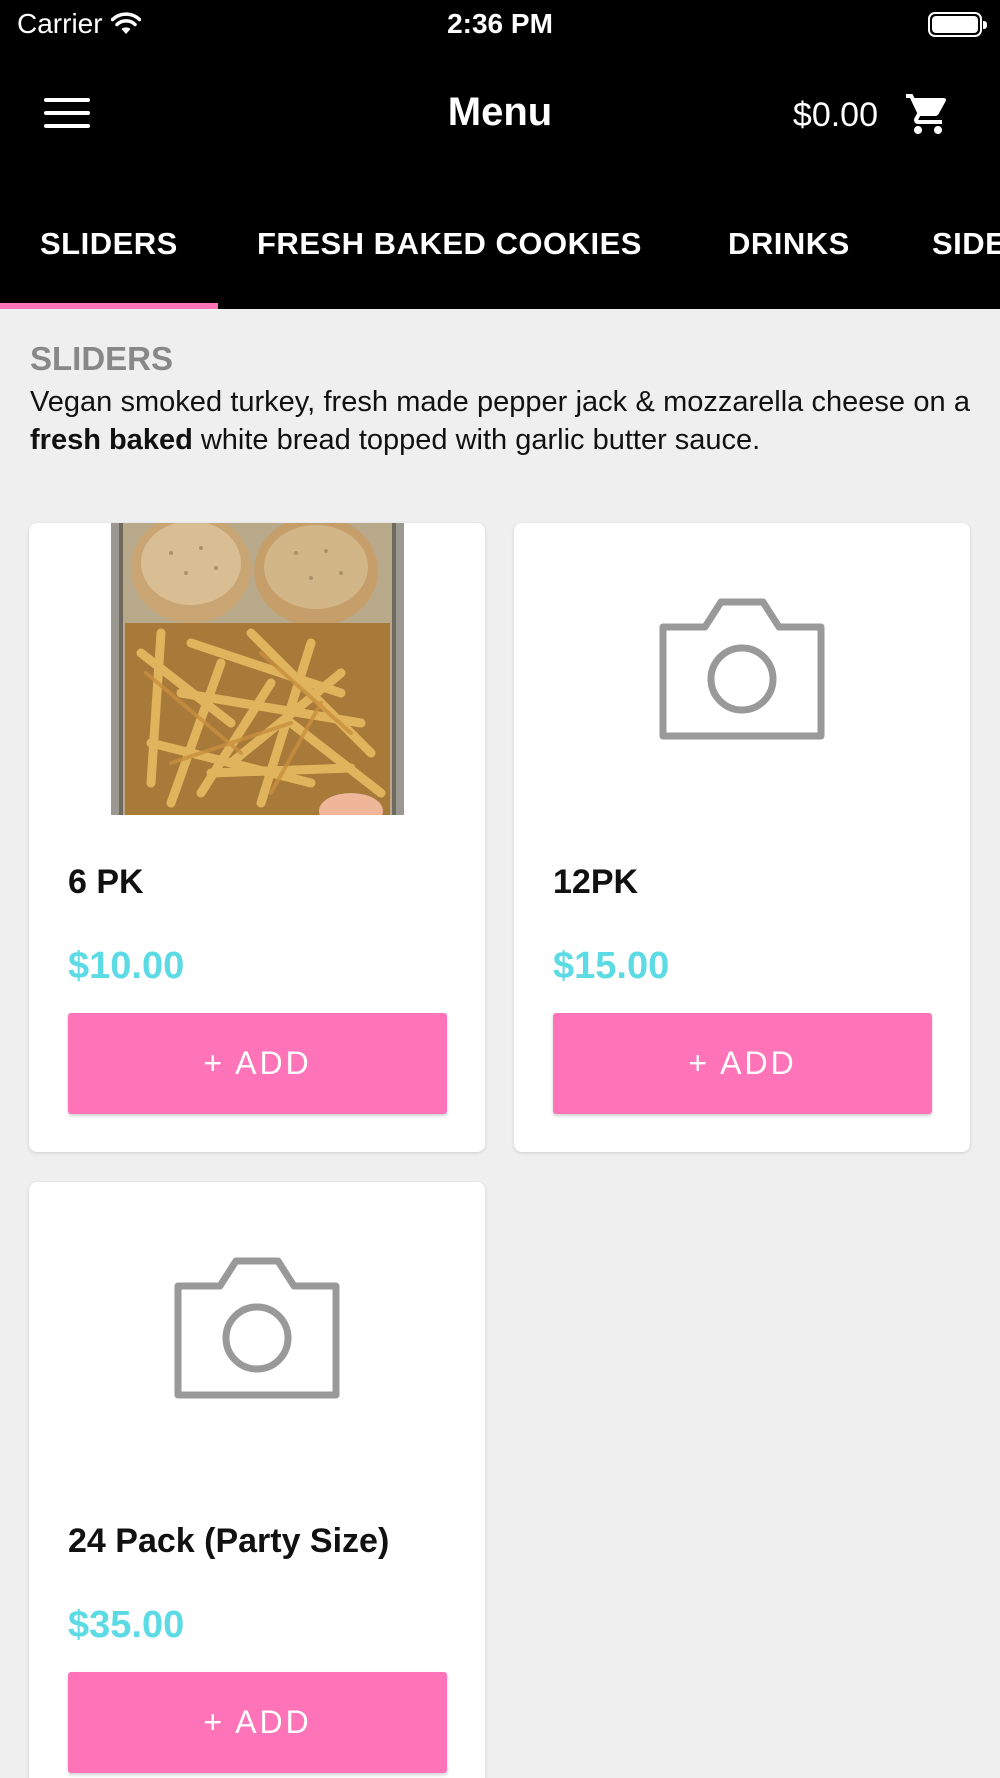 This screenshot has height=1778, width=1000. I want to click on tab-drinks: DRINKS, so click(789, 244).